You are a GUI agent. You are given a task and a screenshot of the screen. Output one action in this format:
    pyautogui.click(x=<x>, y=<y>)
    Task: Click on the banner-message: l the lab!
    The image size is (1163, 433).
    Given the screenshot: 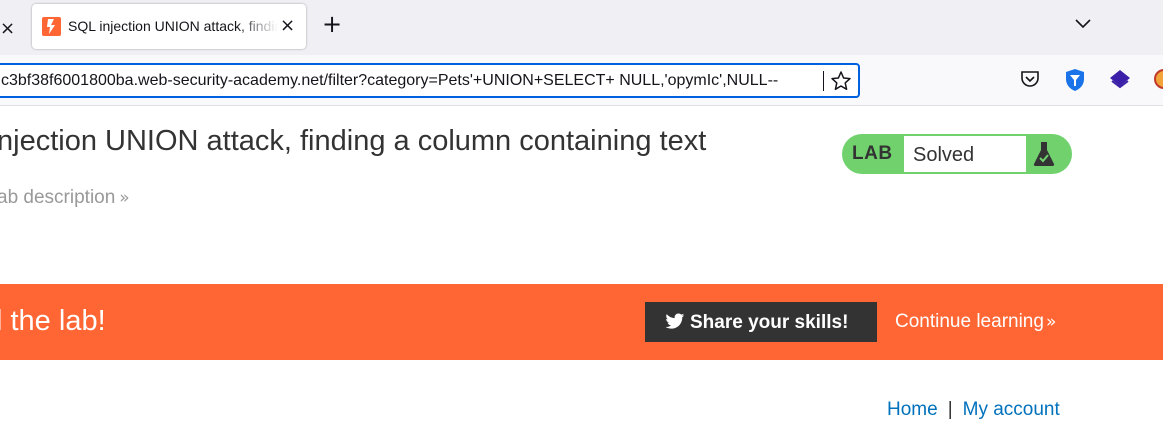 What is the action you would take?
    pyautogui.click(x=53, y=321)
    